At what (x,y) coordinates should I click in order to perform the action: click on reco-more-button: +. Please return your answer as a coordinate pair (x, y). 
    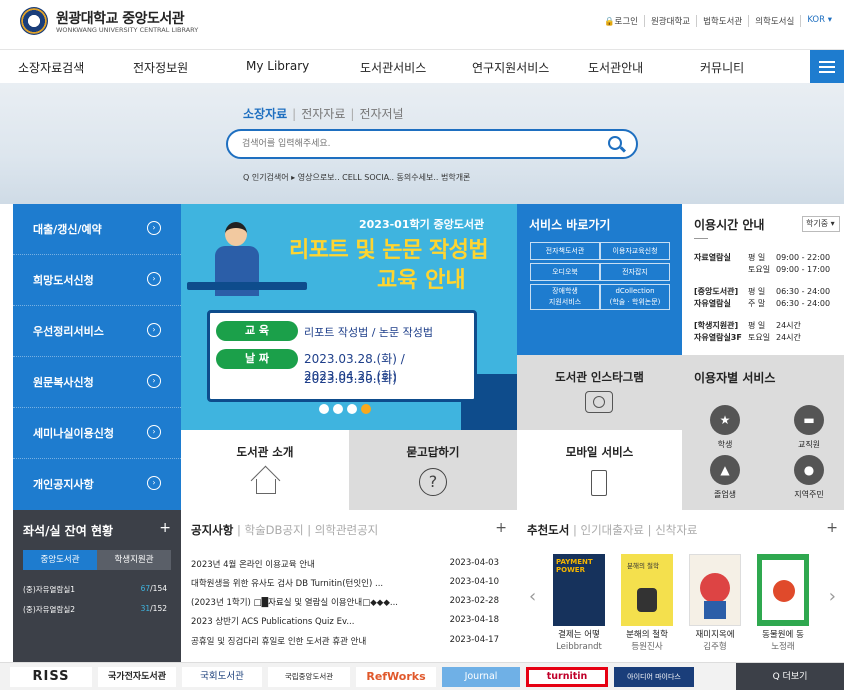
    Looking at the image, I should click on (832, 528).